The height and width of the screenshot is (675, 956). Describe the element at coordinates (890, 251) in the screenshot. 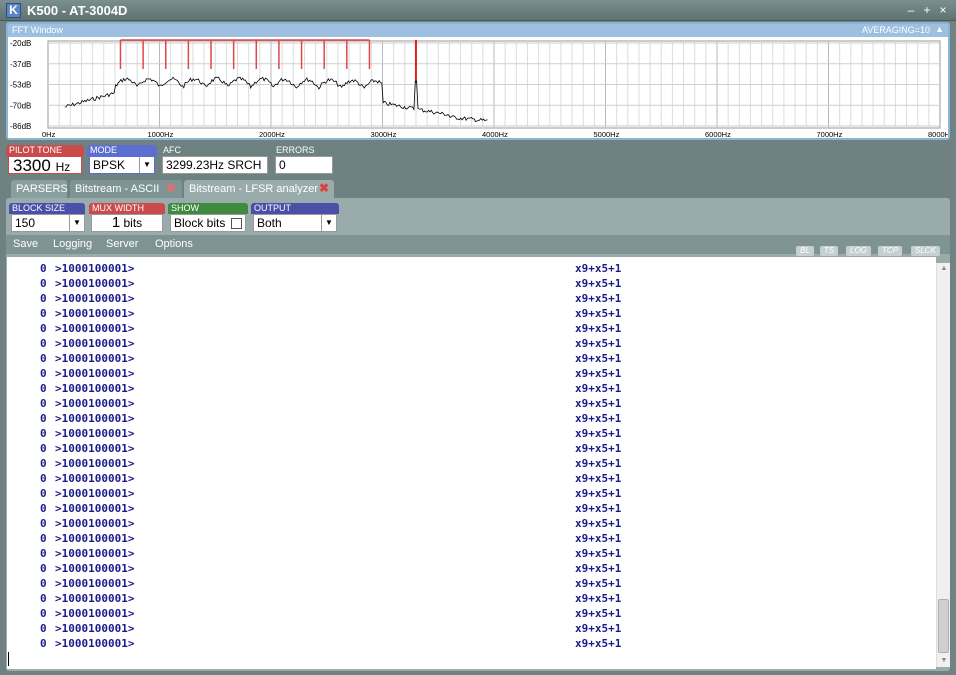

I see `flag-tcp: TCP` at that location.